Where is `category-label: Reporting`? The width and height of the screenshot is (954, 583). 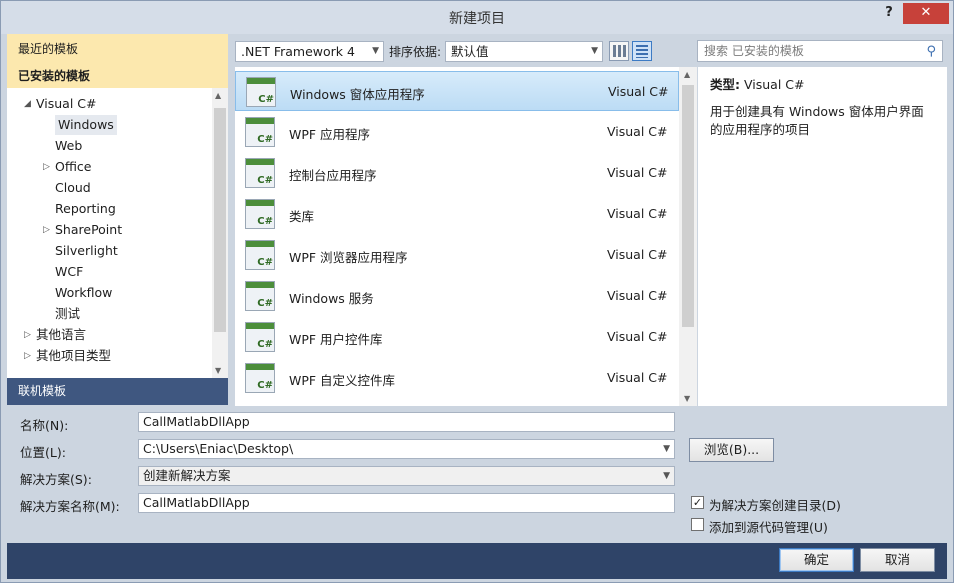 category-label: Reporting is located at coordinates (85, 208).